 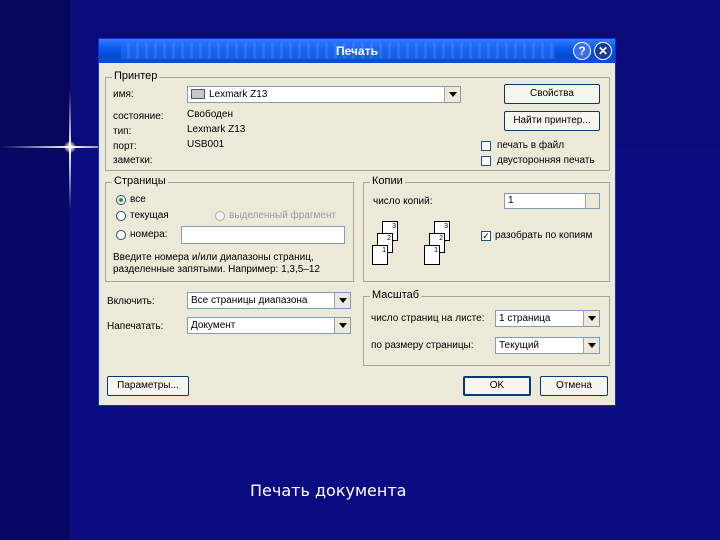 I want to click on spinner-up-icon, so click(x=592, y=197).